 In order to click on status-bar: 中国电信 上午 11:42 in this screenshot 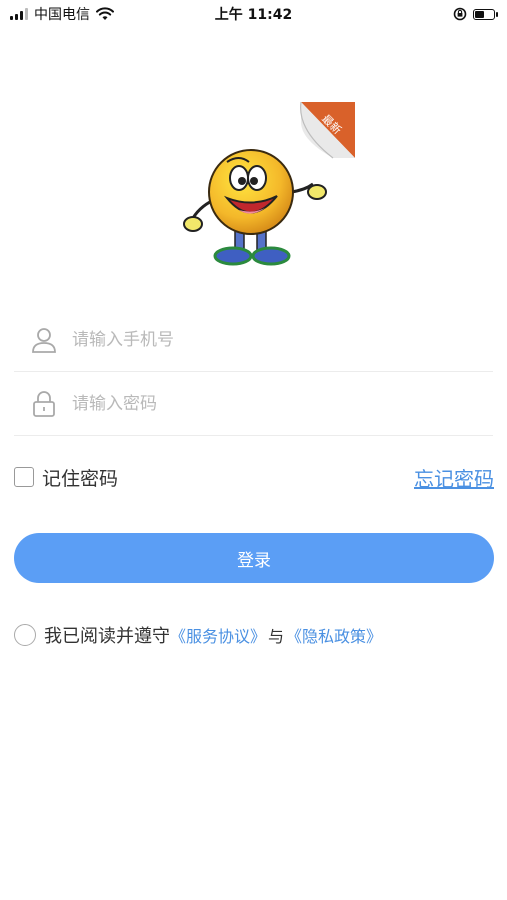, I will do `click(253, 14)`.